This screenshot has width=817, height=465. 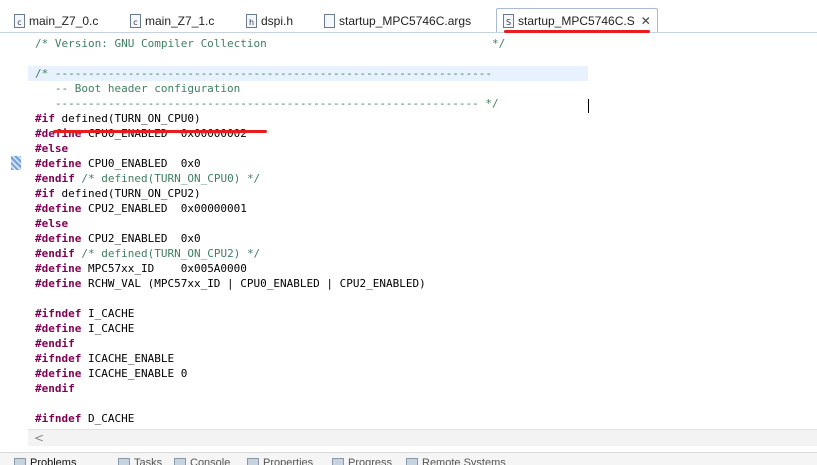 What do you see at coordinates (253, 461) in the screenshot?
I see `properties-icon` at bounding box center [253, 461].